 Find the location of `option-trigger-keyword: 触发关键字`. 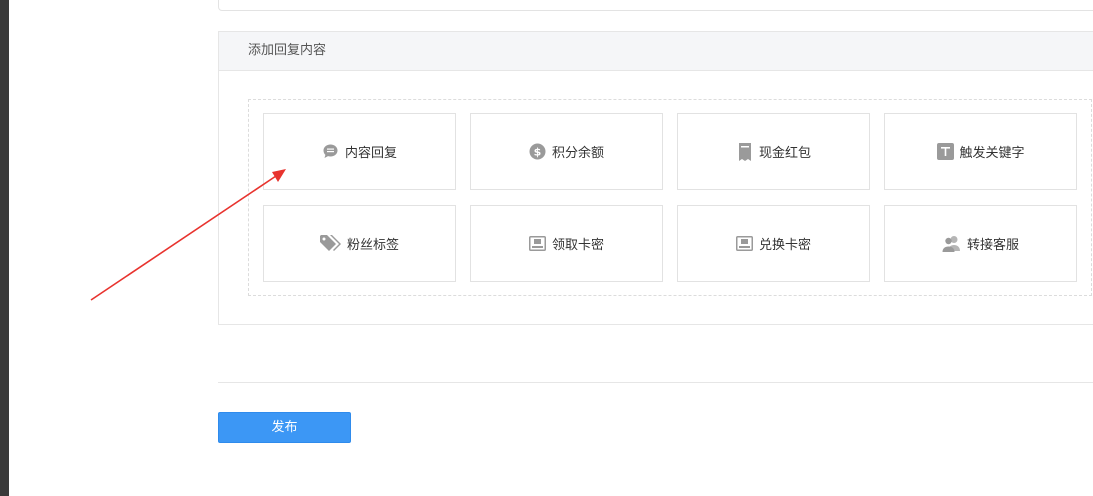

option-trigger-keyword: 触发关键字 is located at coordinates (980, 151).